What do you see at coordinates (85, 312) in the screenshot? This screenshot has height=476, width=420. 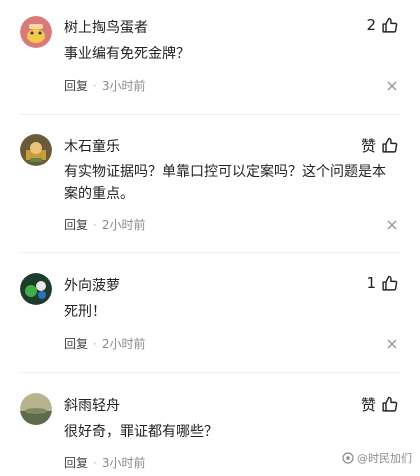 I see `comment-text: 死刑！` at bounding box center [85, 312].